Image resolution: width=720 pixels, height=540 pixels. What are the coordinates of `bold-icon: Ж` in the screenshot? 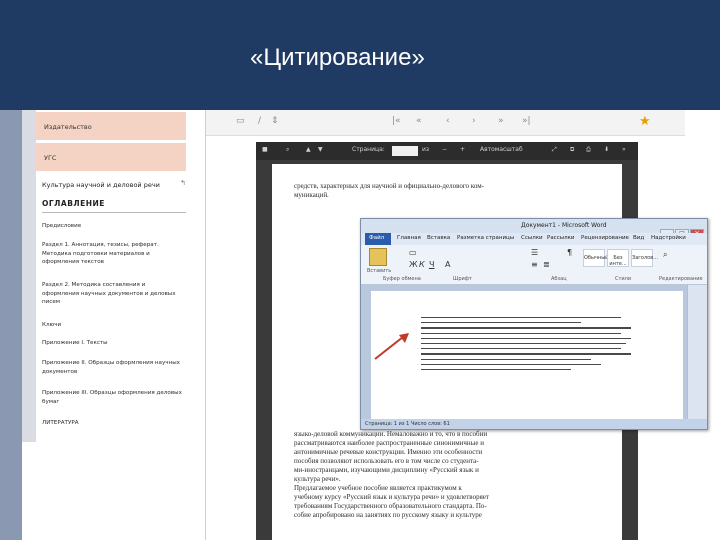 It's located at (413, 264).